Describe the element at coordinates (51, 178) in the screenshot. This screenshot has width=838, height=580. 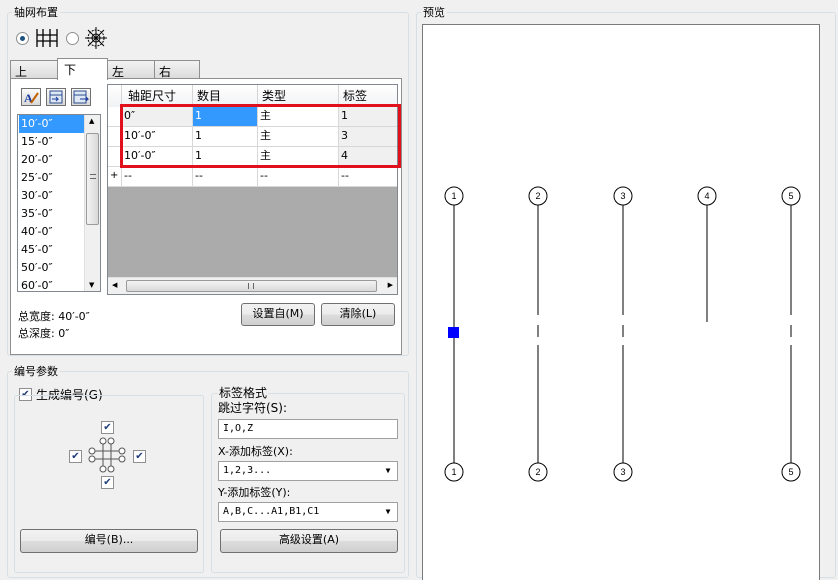
I see `list-item: 25′-0″` at that location.